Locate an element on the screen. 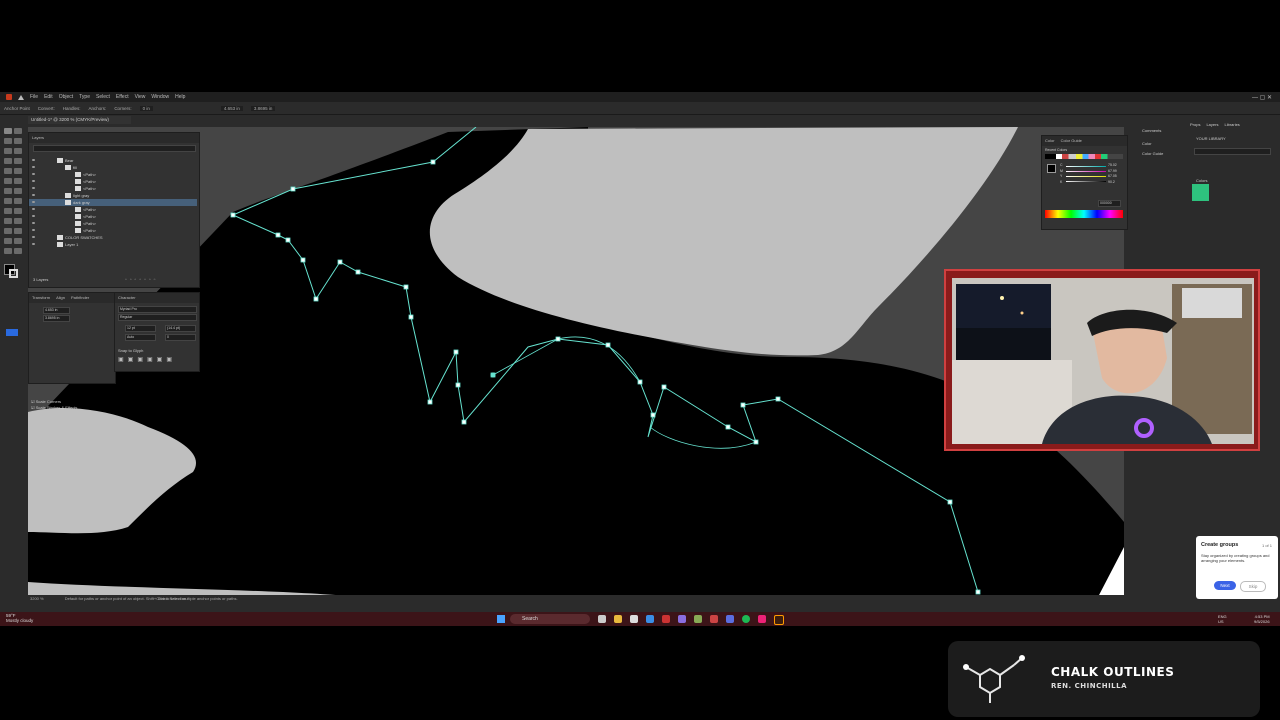  menu-help: Help is located at coordinates (180, 97).